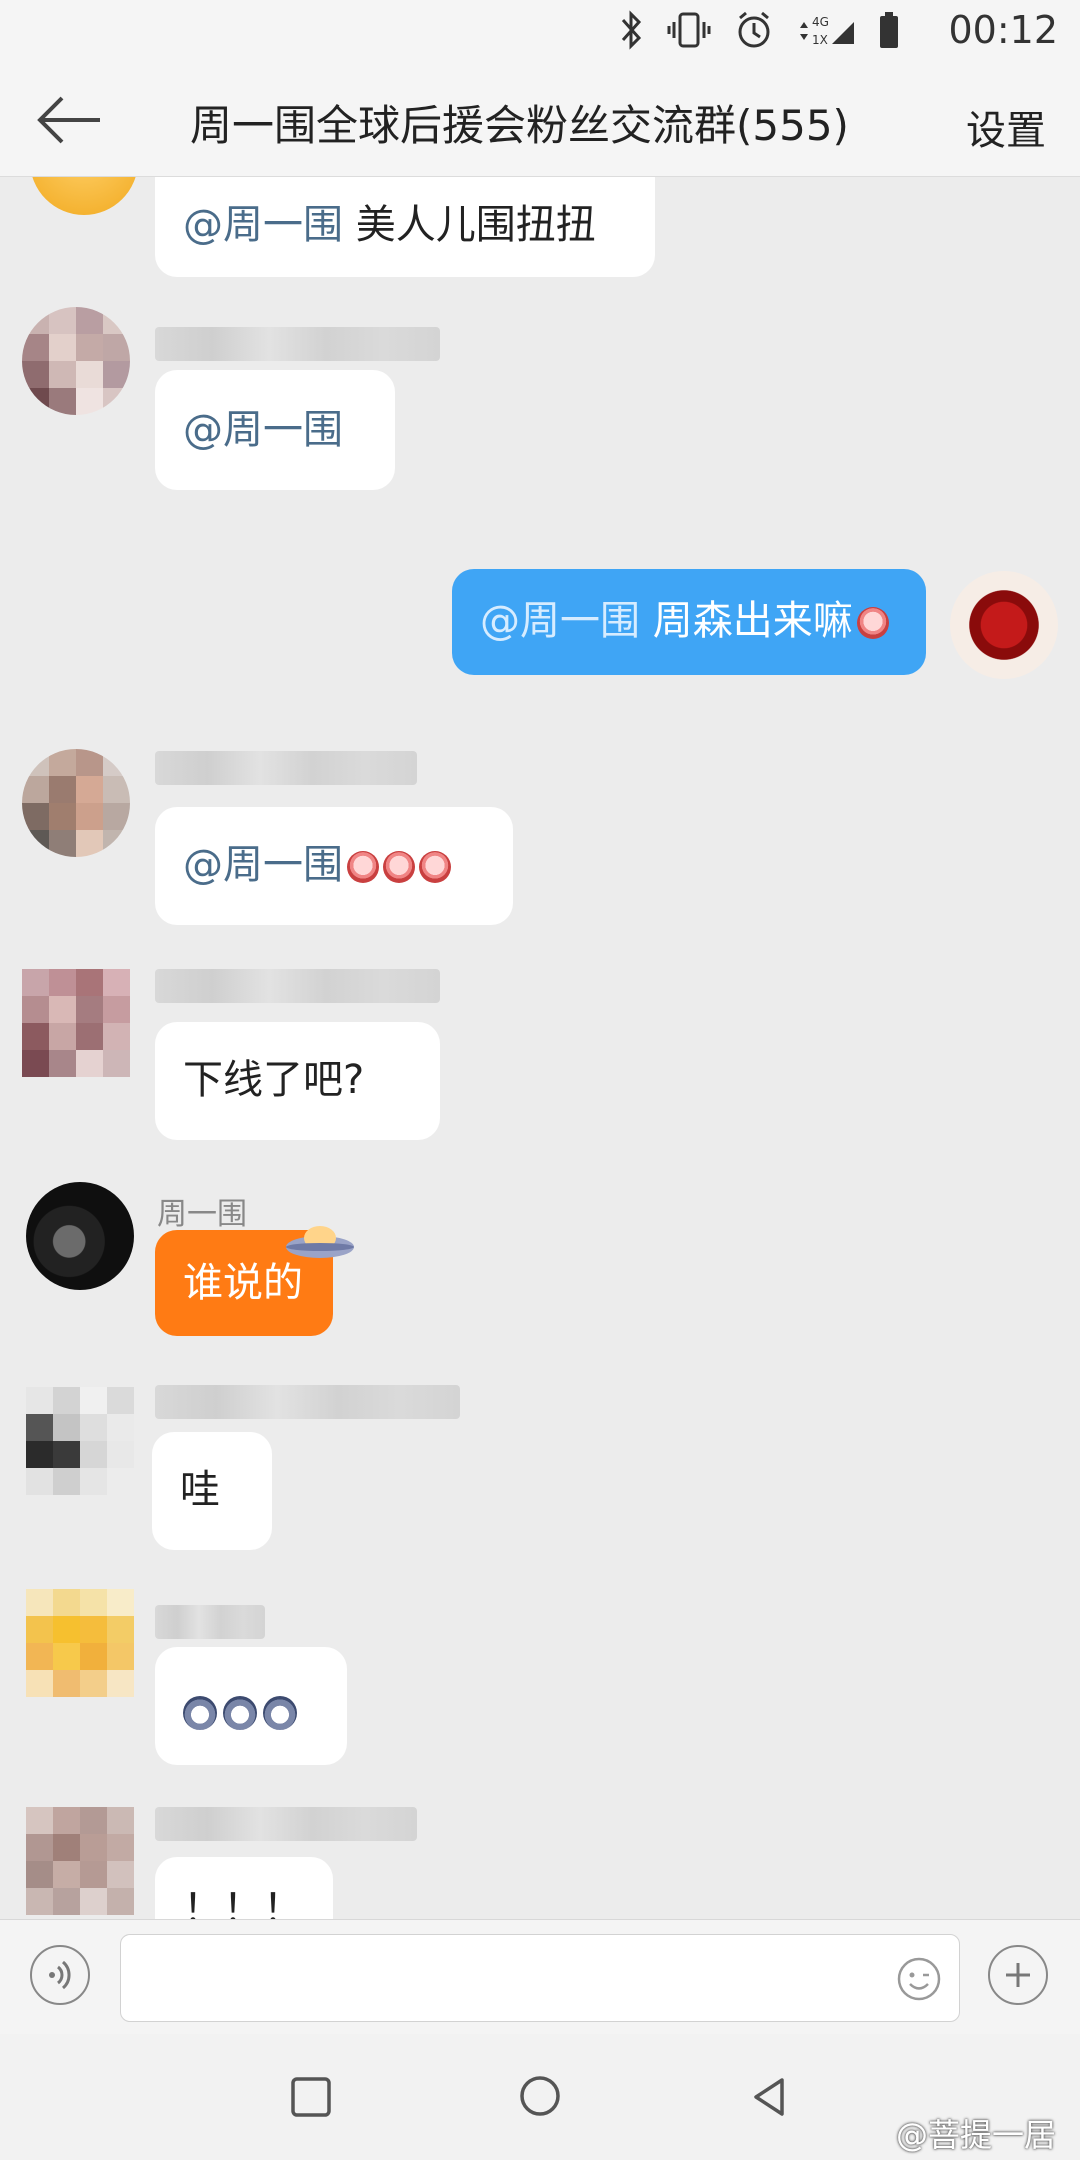 Image resolution: width=1080 pixels, height=2160 pixels. Describe the element at coordinates (540, 32) in the screenshot. I see `status-bar: 4G 1X 00:12` at that location.